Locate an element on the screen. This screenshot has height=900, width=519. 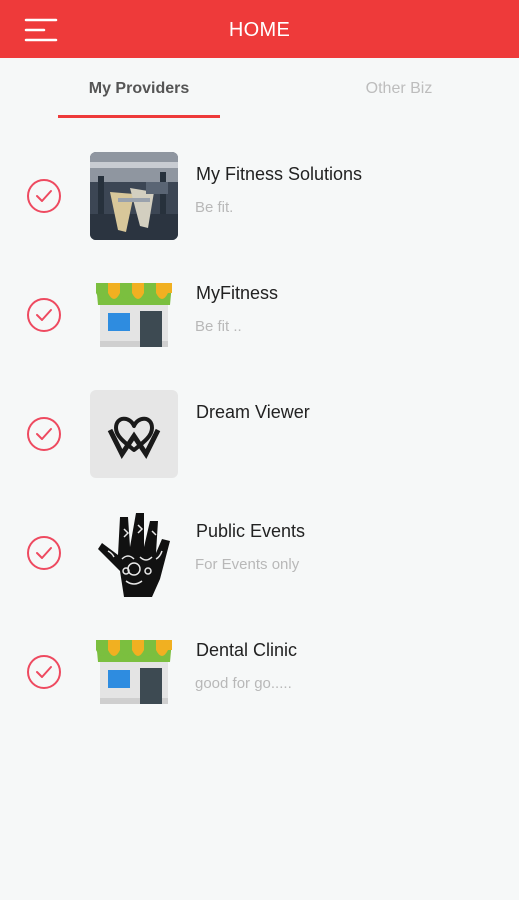
tab-other-biz: Other Biz is located at coordinates (399, 89).